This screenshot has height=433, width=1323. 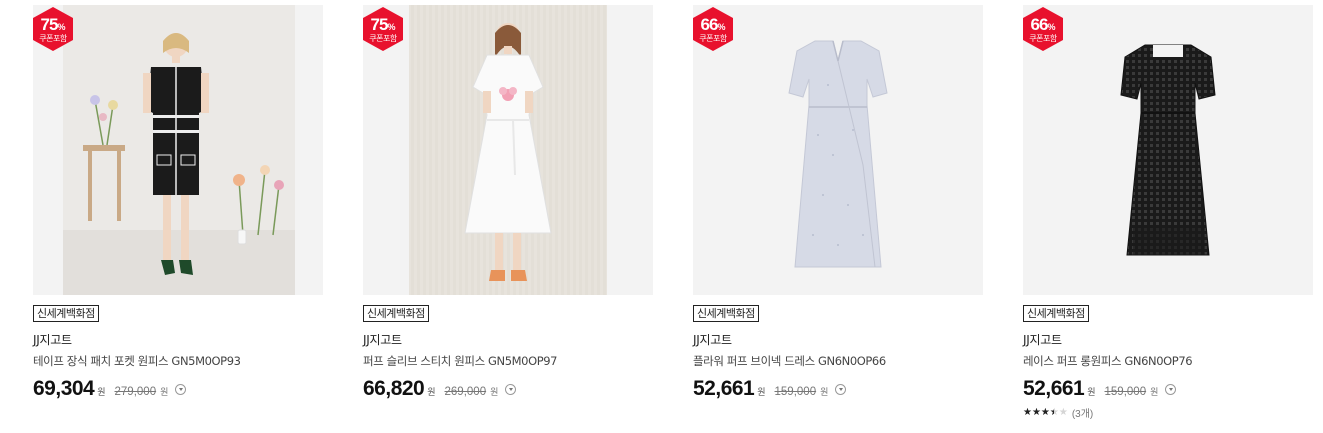 I want to click on original-price: 269,000, so click(x=465, y=392).